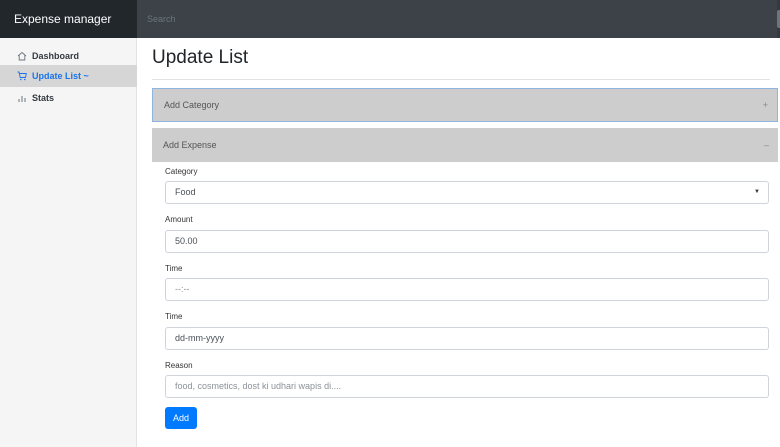  Describe the element at coordinates (200, 57) in the screenshot. I see `page-title: Update List` at that location.